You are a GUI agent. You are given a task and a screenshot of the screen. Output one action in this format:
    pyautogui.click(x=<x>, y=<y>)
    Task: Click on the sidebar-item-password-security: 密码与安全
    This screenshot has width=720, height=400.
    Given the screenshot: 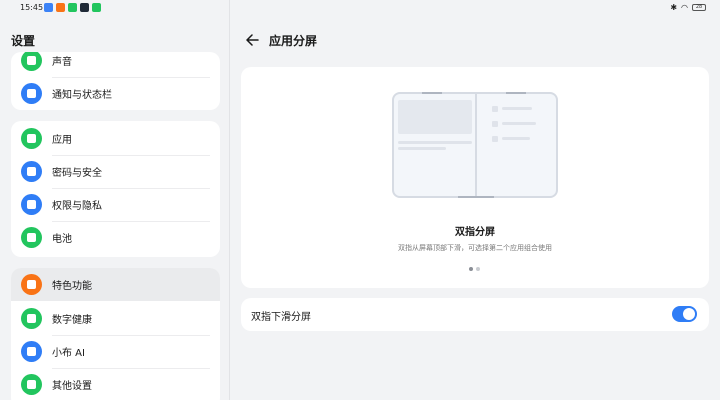 What is the action you would take?
    pyautogui.click(x=115, y=171)
    